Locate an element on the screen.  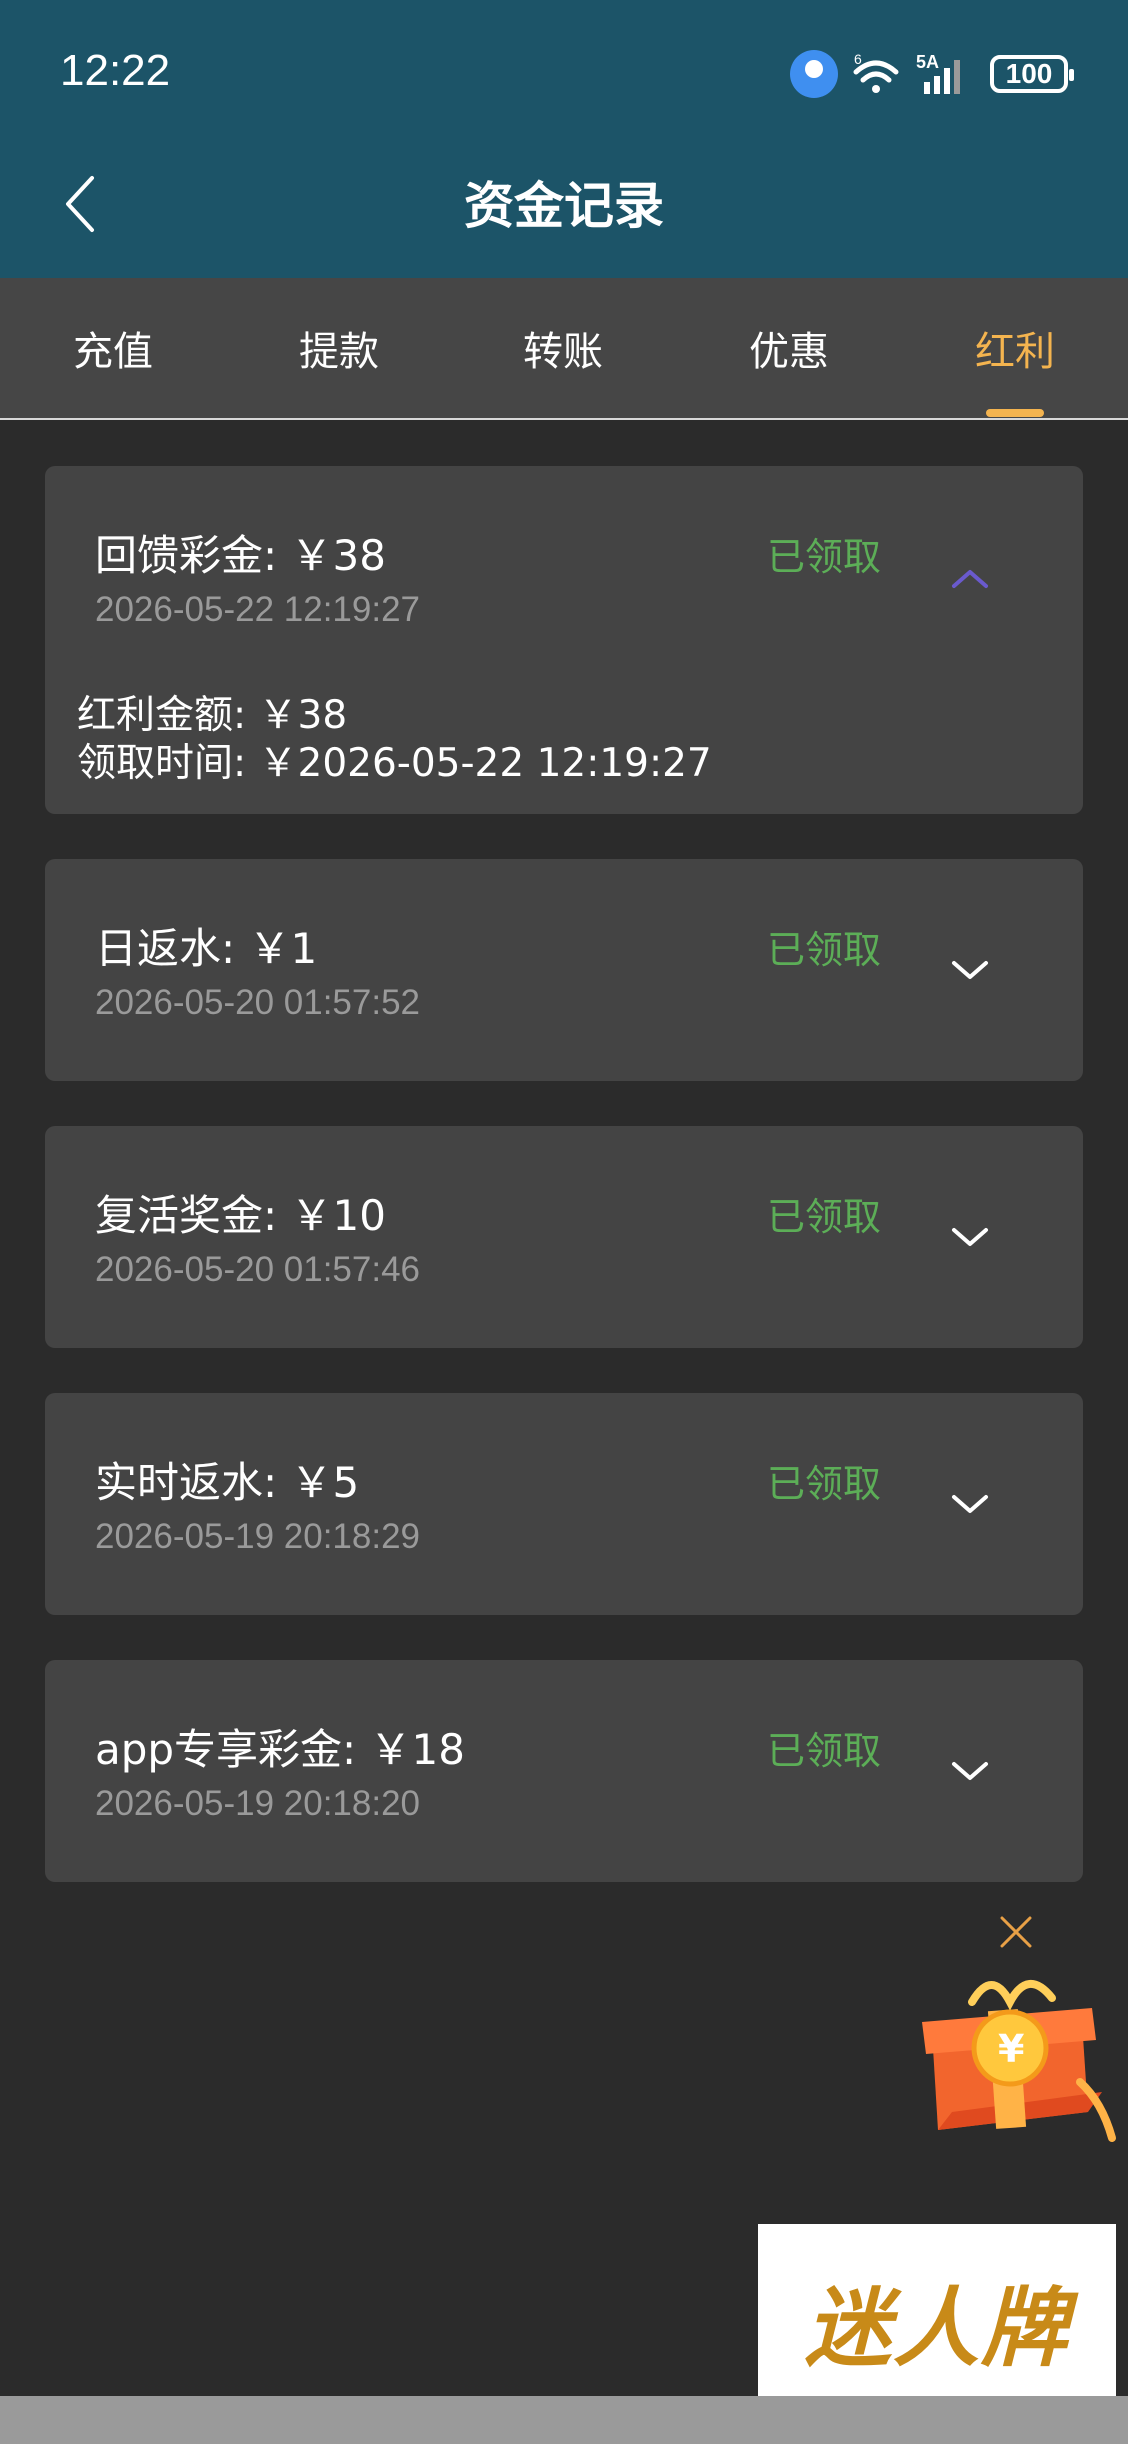
tab-bonus: 红利 is located at coordinates (1015, 348).